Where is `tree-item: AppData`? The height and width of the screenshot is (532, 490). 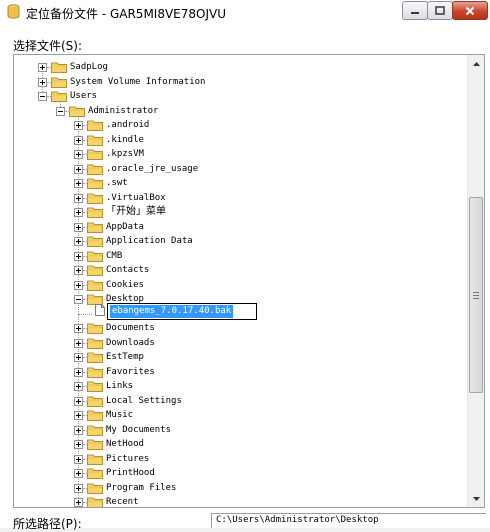
tree-item: AppData is located at coordinates (249, 227).